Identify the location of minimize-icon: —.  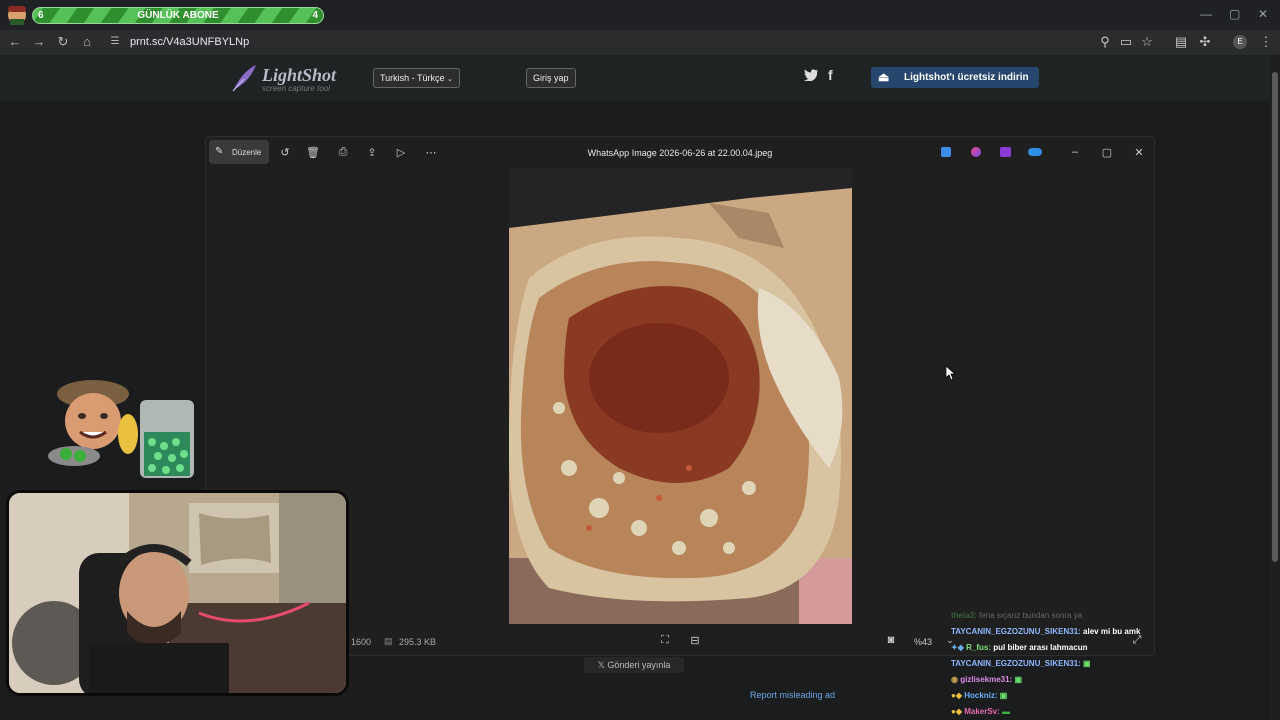
(1206, 14).